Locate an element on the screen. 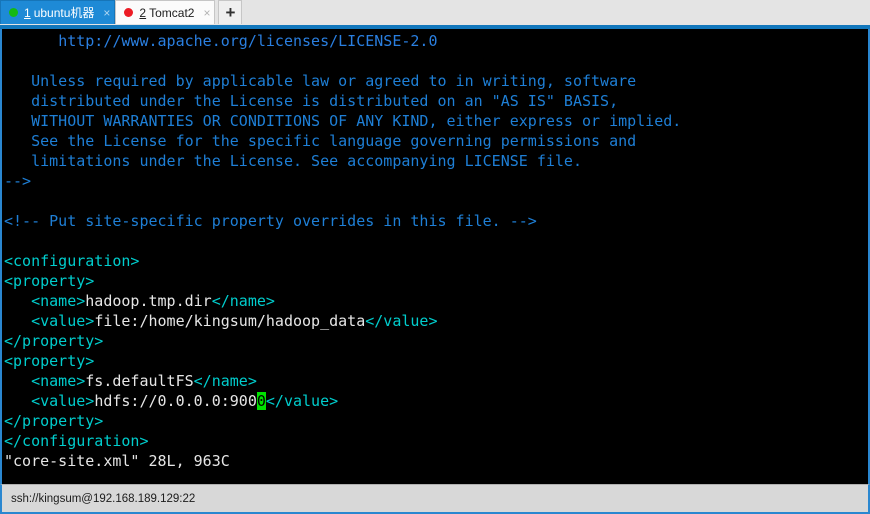  terminal-line: <configuration> is located at coordinates (436, 261).